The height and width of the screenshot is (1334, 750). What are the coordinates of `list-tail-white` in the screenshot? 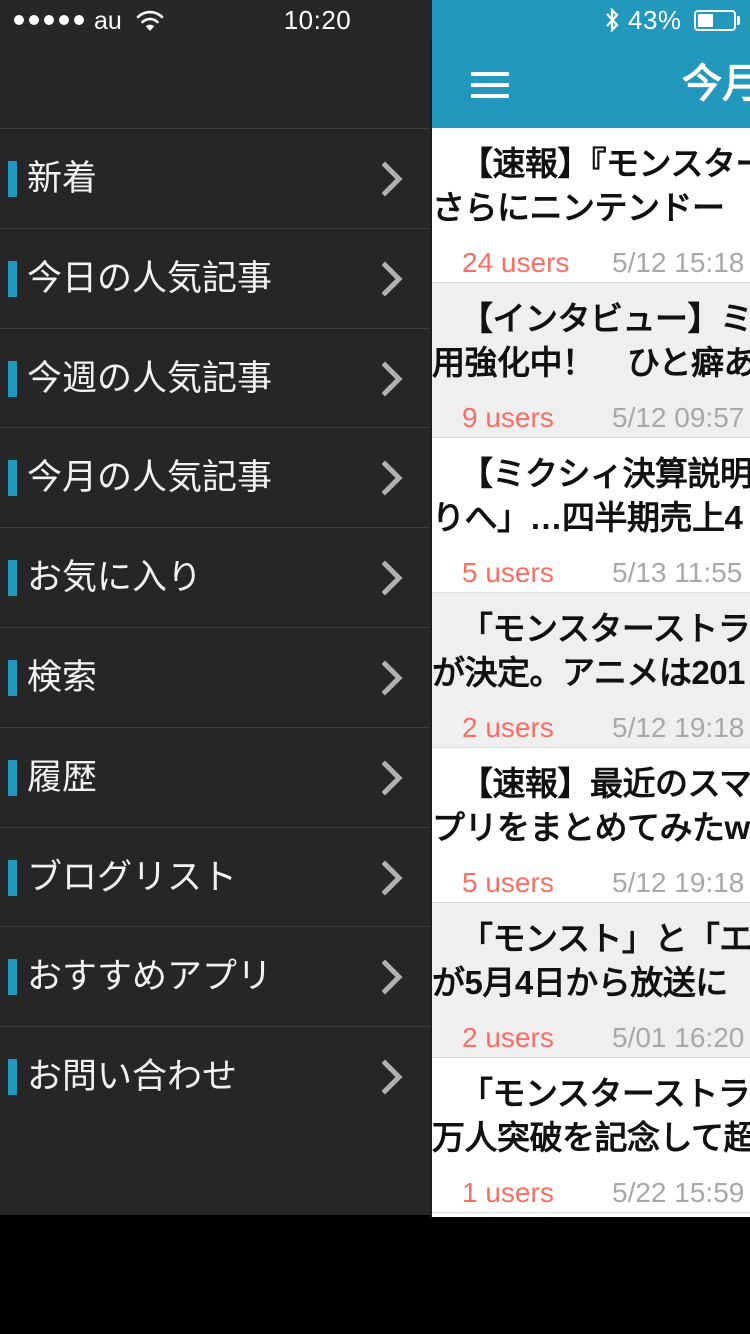 It's located at (591, 1215).